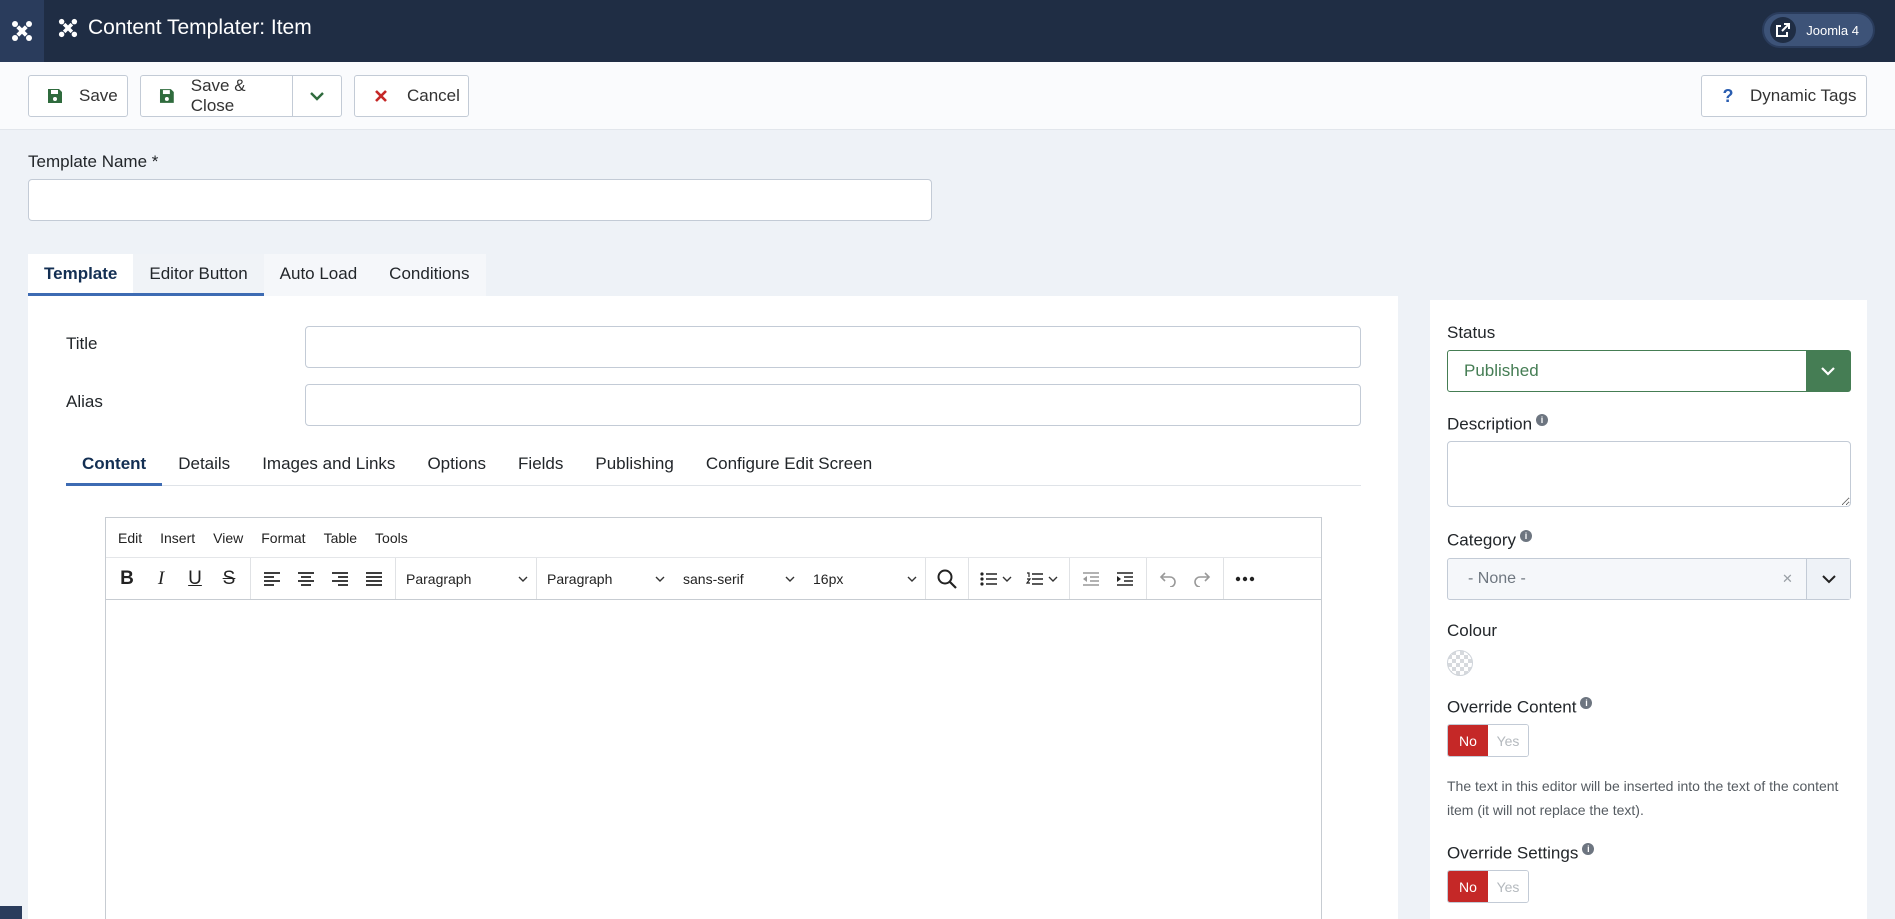  I want to click on align-right-icon, so click(340, 579).